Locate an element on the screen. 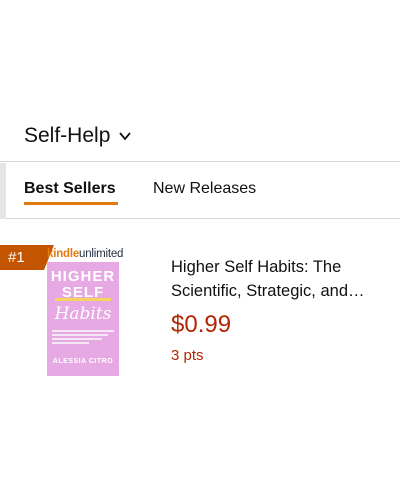  product-title-line-1: Higher Self Habits: The is located at coordinates (281, 267).